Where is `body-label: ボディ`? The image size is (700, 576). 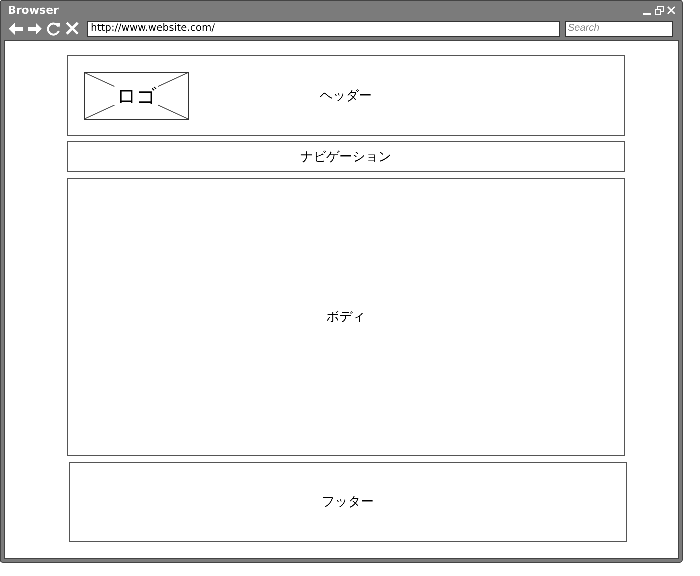
body-label: ボディ is located at coordinates (346, 317).